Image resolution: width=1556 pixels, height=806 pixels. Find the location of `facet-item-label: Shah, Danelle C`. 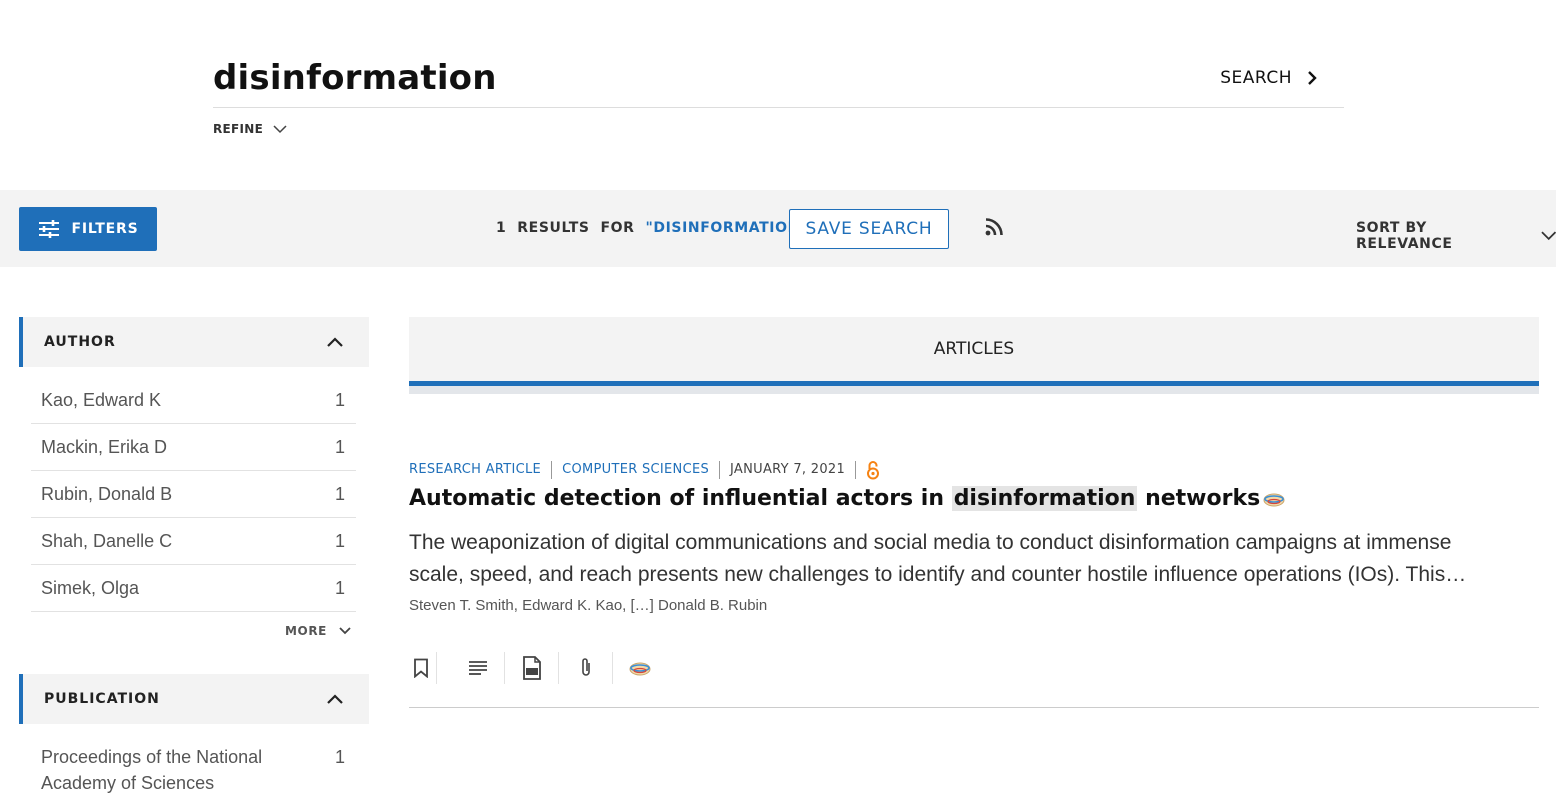

facet-item-label: Shah, Danelle C is located at coordinates (107, 540).